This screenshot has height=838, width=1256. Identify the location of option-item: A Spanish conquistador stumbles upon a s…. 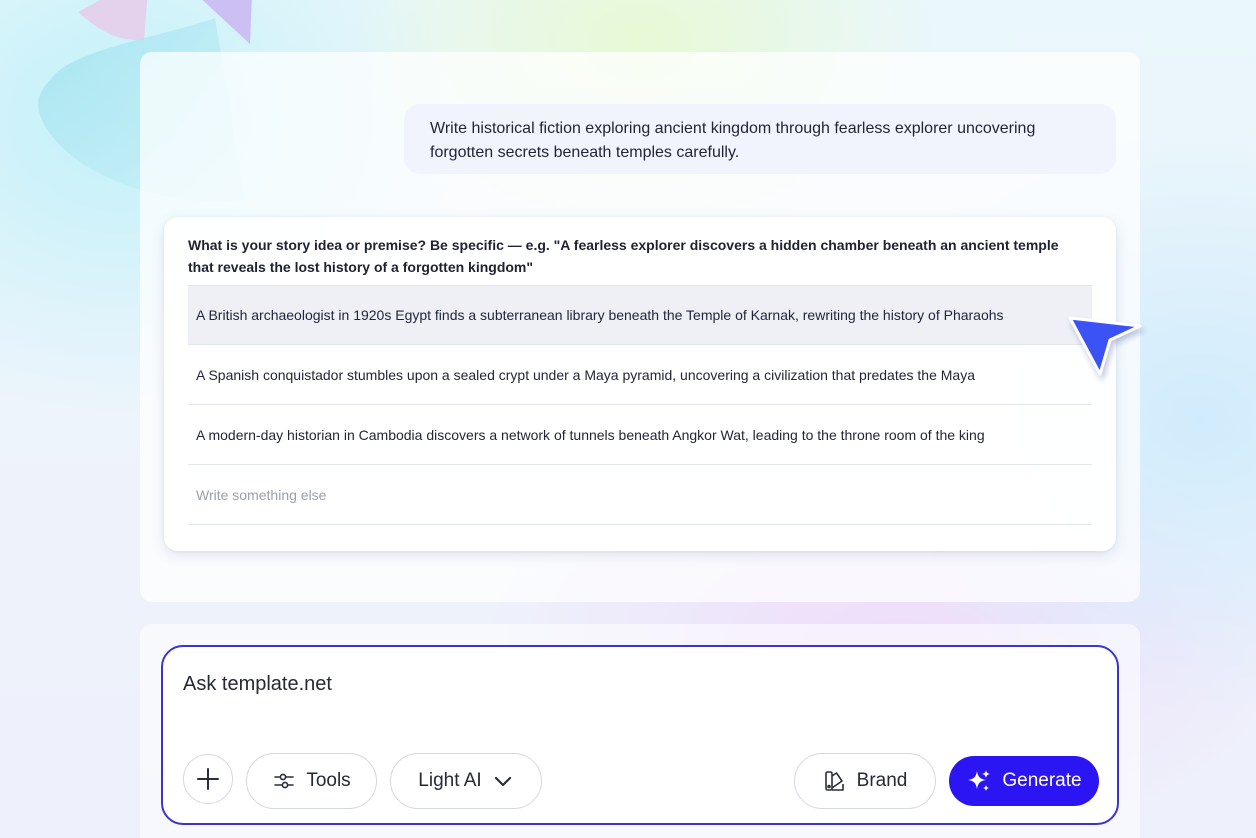
(640, 375).